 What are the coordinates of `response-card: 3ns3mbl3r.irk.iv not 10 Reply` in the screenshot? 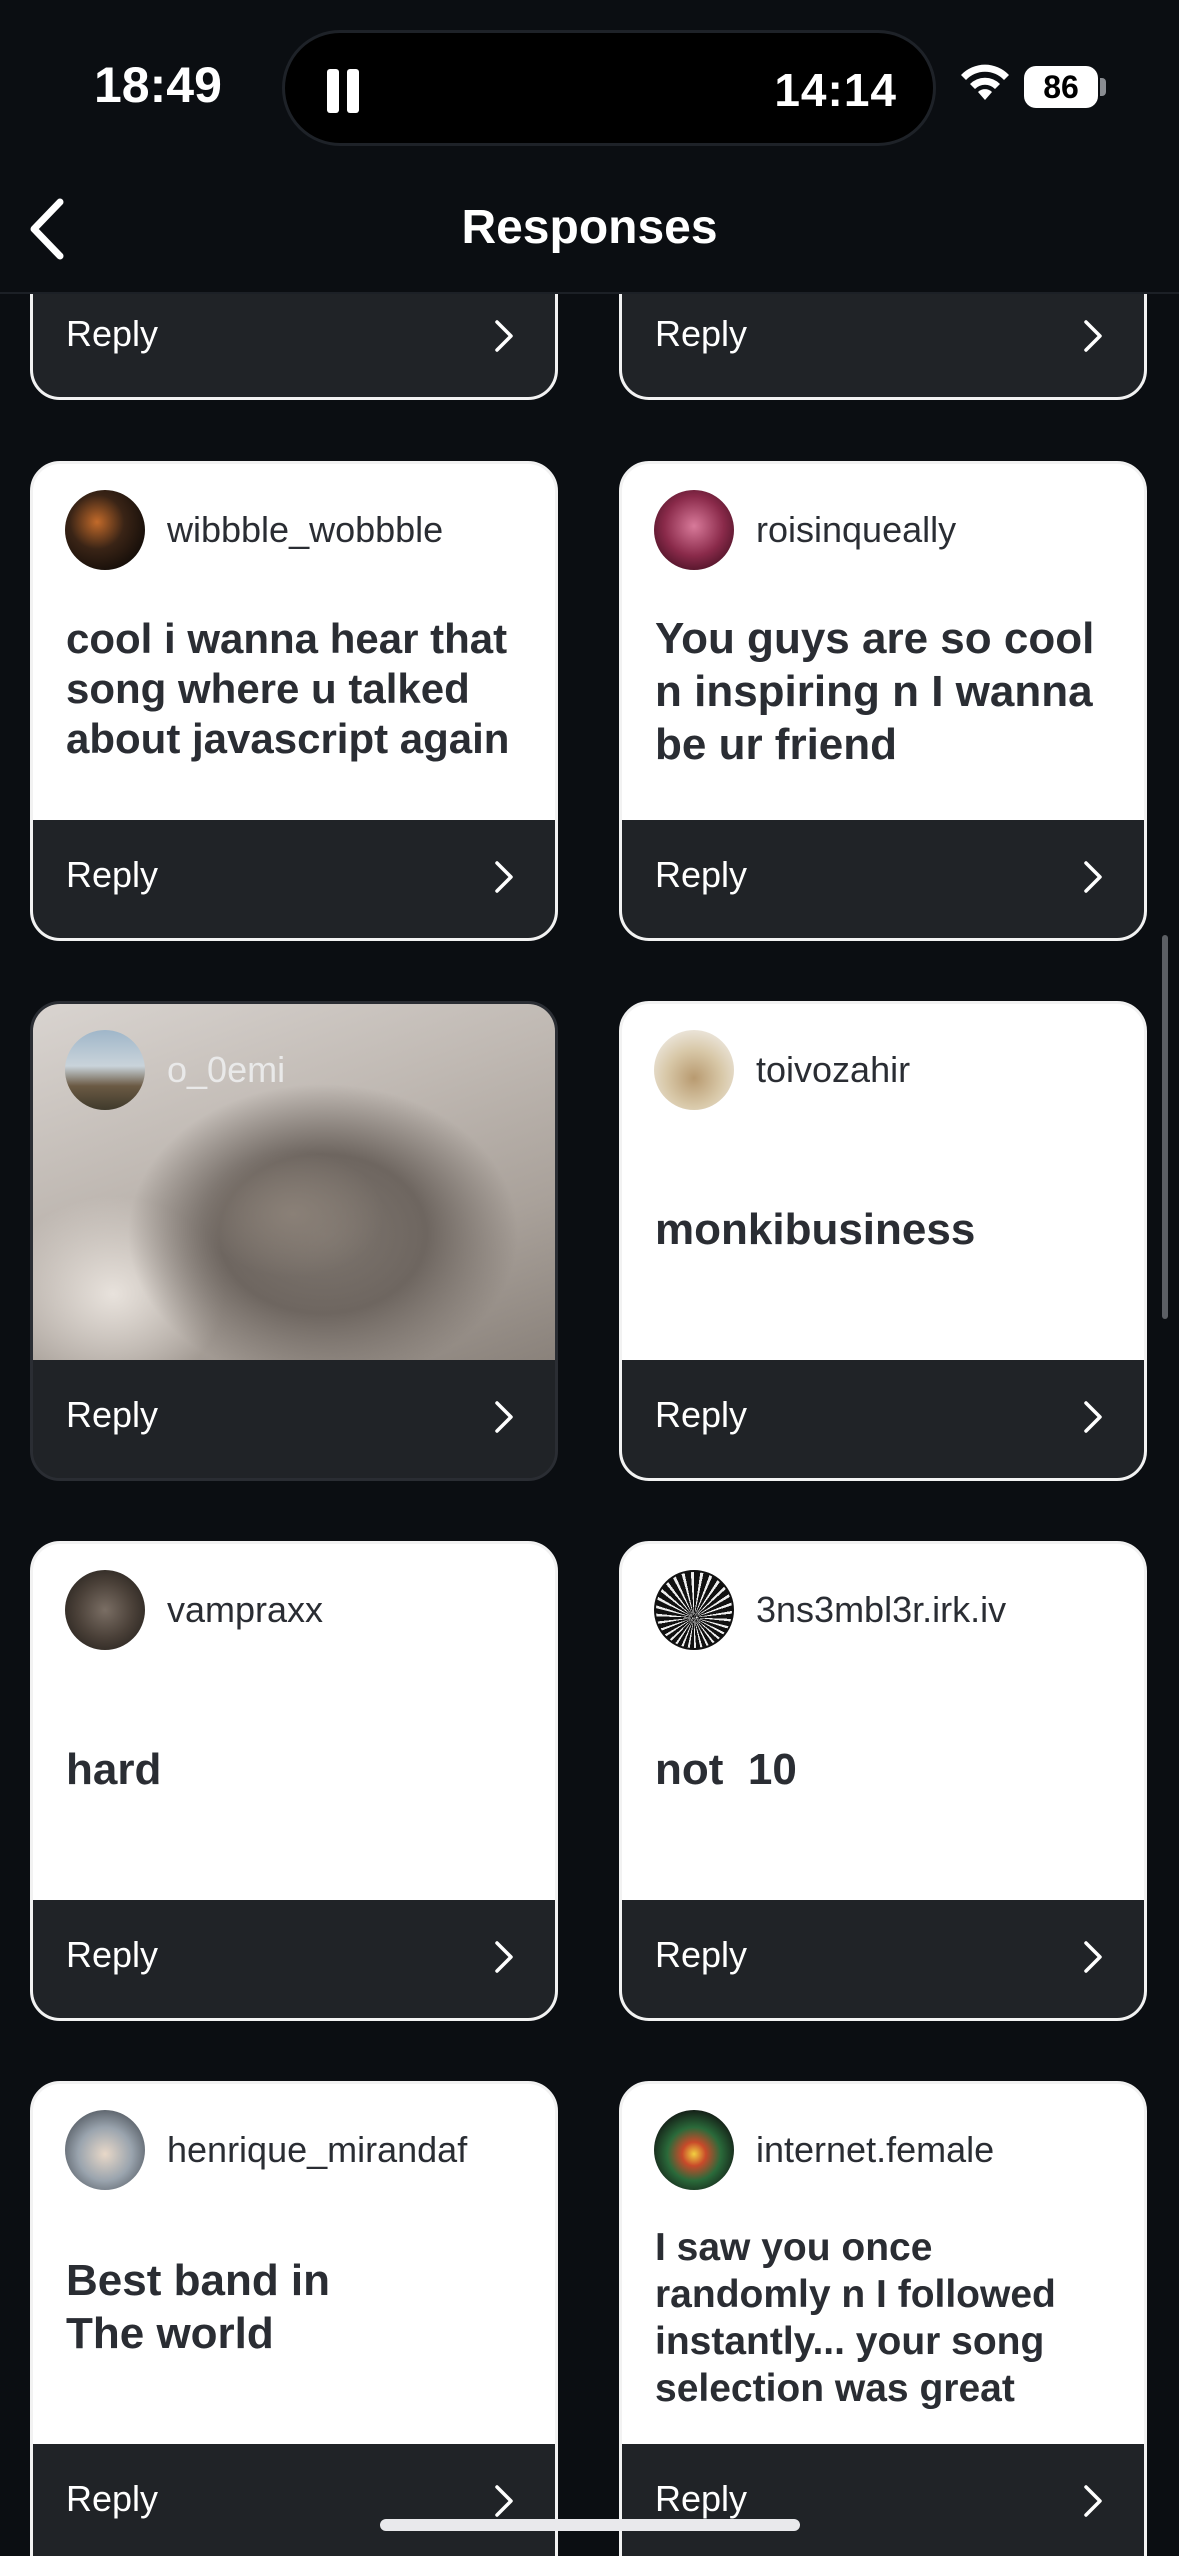 It's located at (883, 1781).